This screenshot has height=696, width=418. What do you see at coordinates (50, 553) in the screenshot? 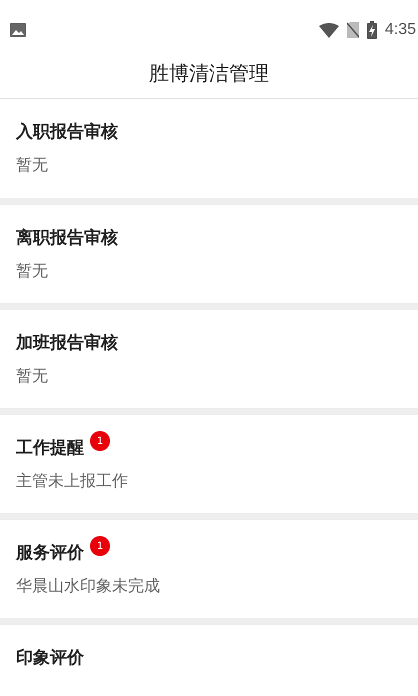
I see `item-title: 服务评价` at bounding box center [50, 553].